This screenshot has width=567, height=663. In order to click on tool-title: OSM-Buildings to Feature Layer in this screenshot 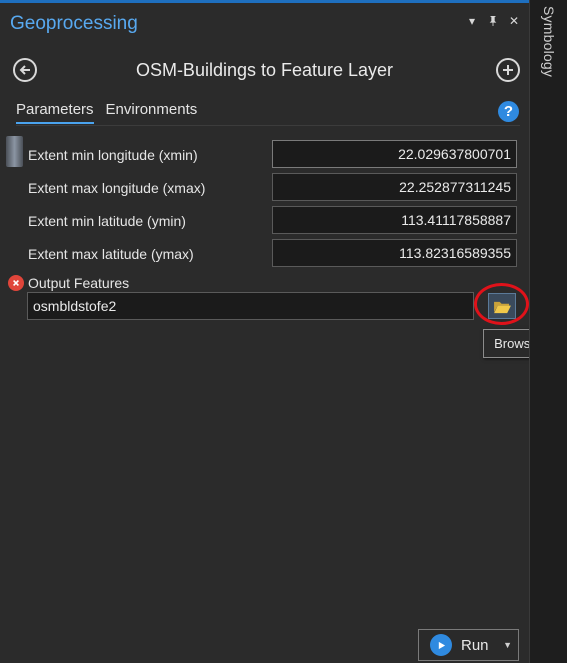, I will do `click(264, 70)`.